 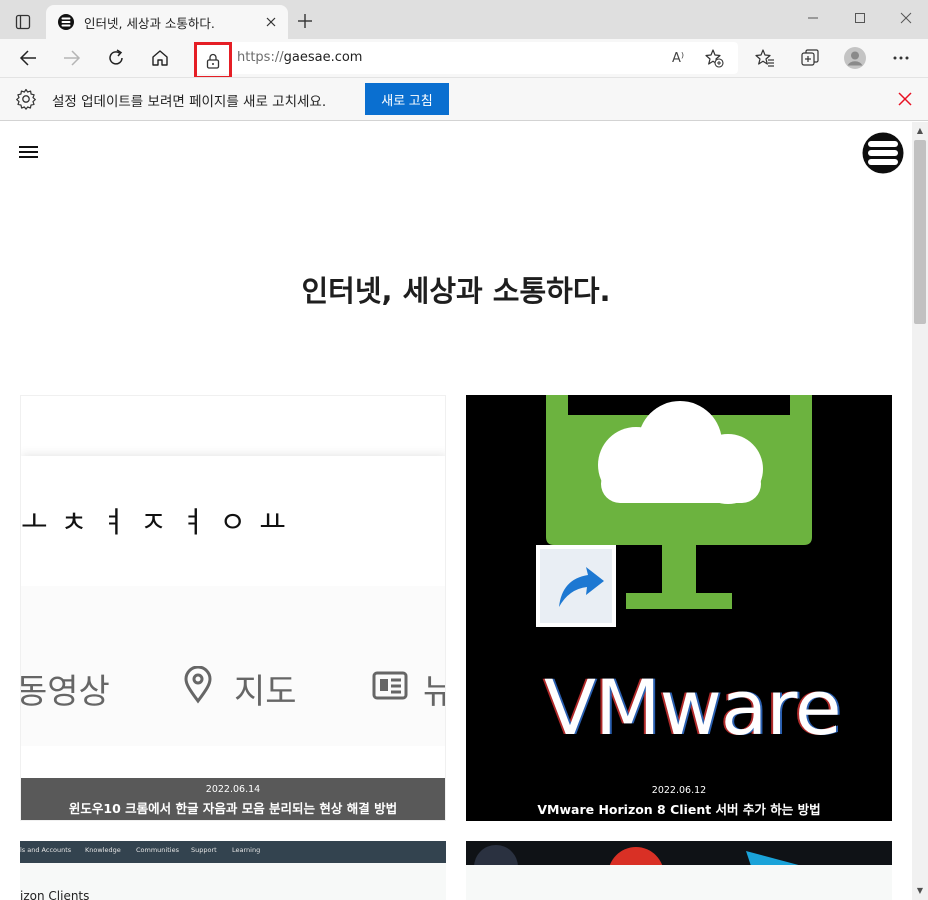 I want to click on favorites-icon, so click(x=764, y=58).